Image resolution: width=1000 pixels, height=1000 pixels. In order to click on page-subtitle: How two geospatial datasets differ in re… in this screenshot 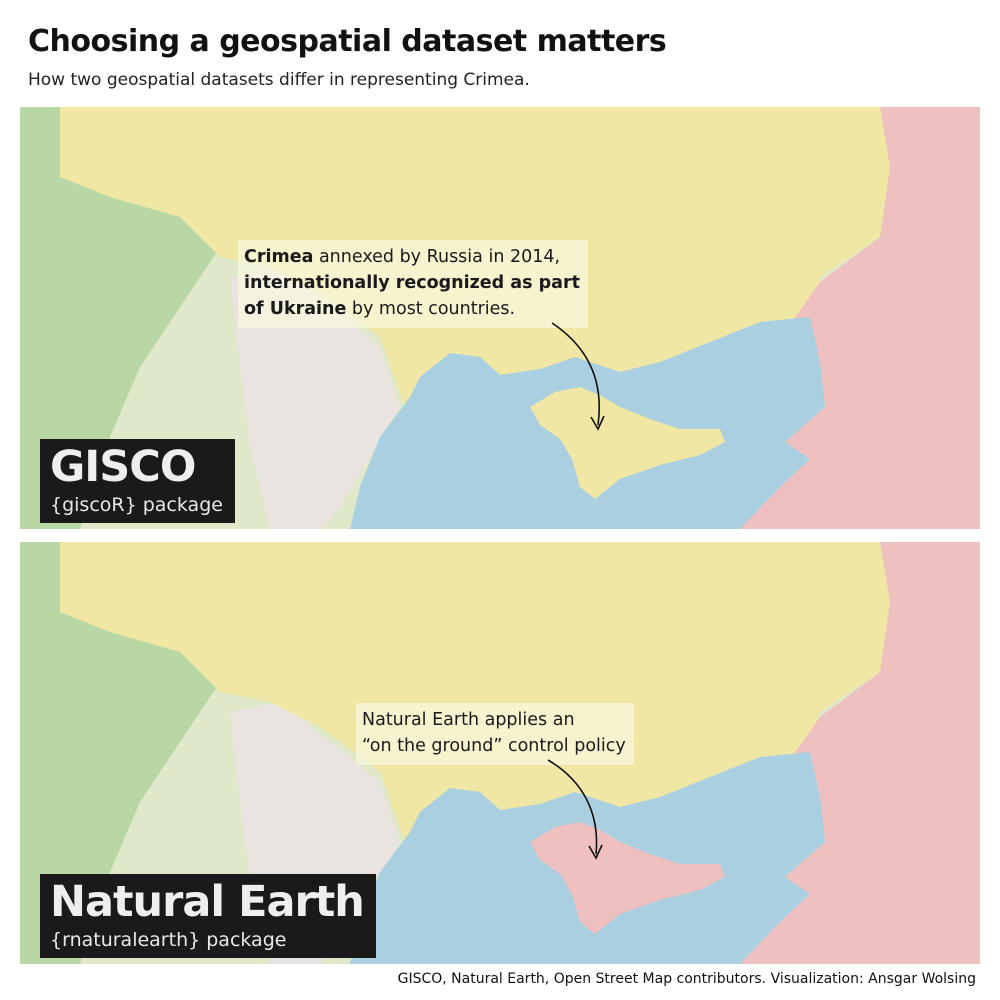, I will do `click(279, 80)`.